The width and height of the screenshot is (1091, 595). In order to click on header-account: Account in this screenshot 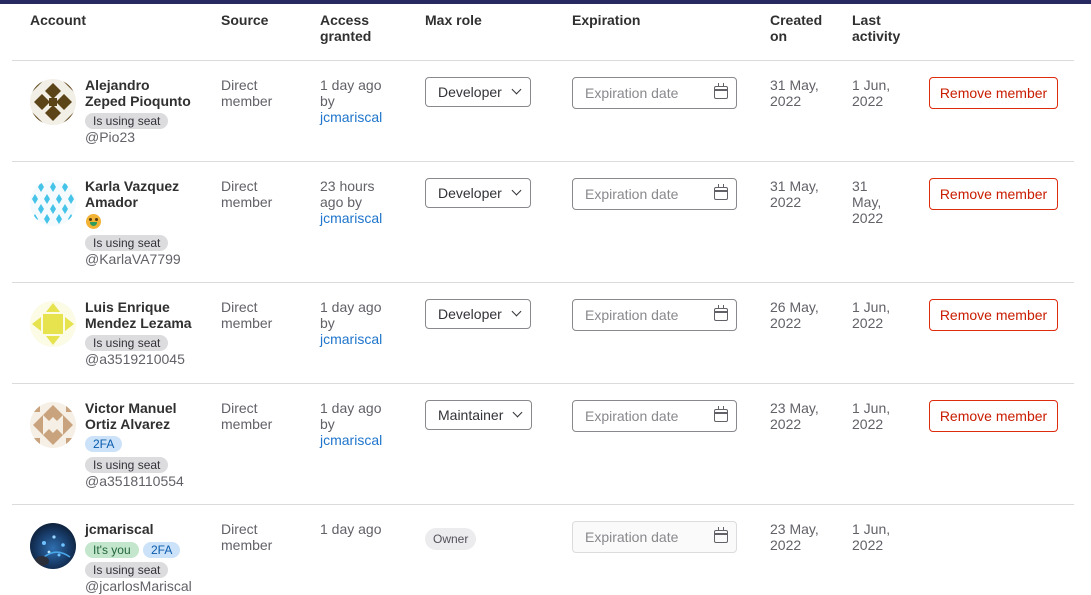, I will do `click(58, 20)`.